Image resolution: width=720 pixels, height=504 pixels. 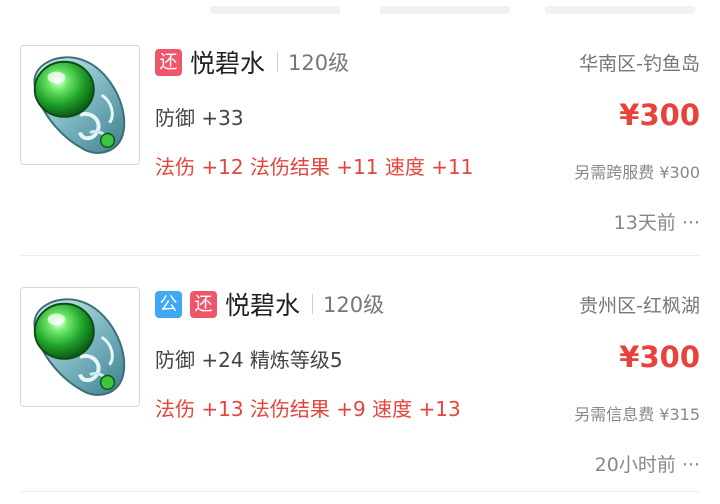 What do you see at coordinates (249, 360) in the screenshot?
I see `base-stats: 防御 +24 精炼等级5` at bounding box center [249, 360].